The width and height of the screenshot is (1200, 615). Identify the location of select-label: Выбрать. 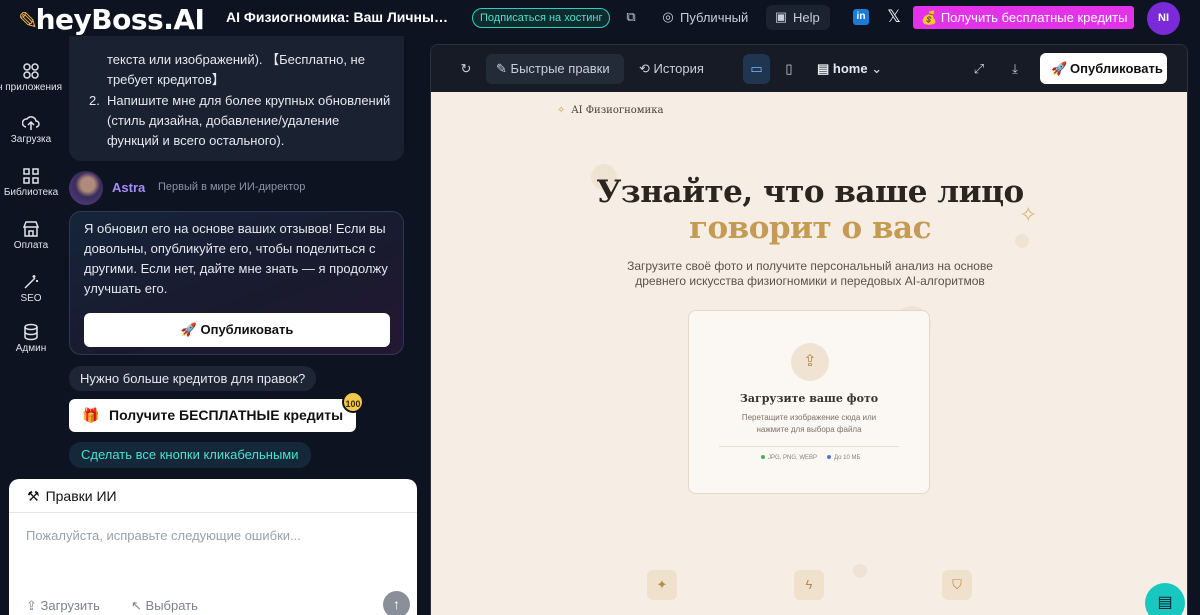
(171, 605).